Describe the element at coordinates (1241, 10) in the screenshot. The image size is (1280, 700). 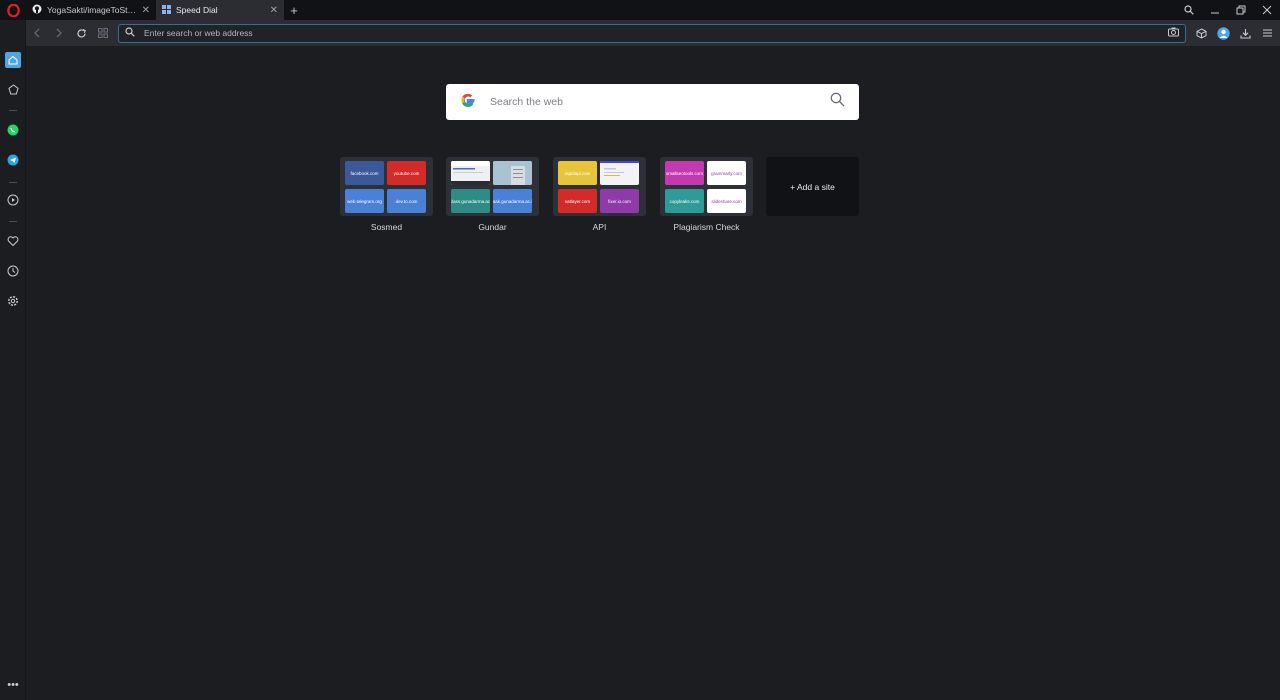
I see `restore-icon` at that location.